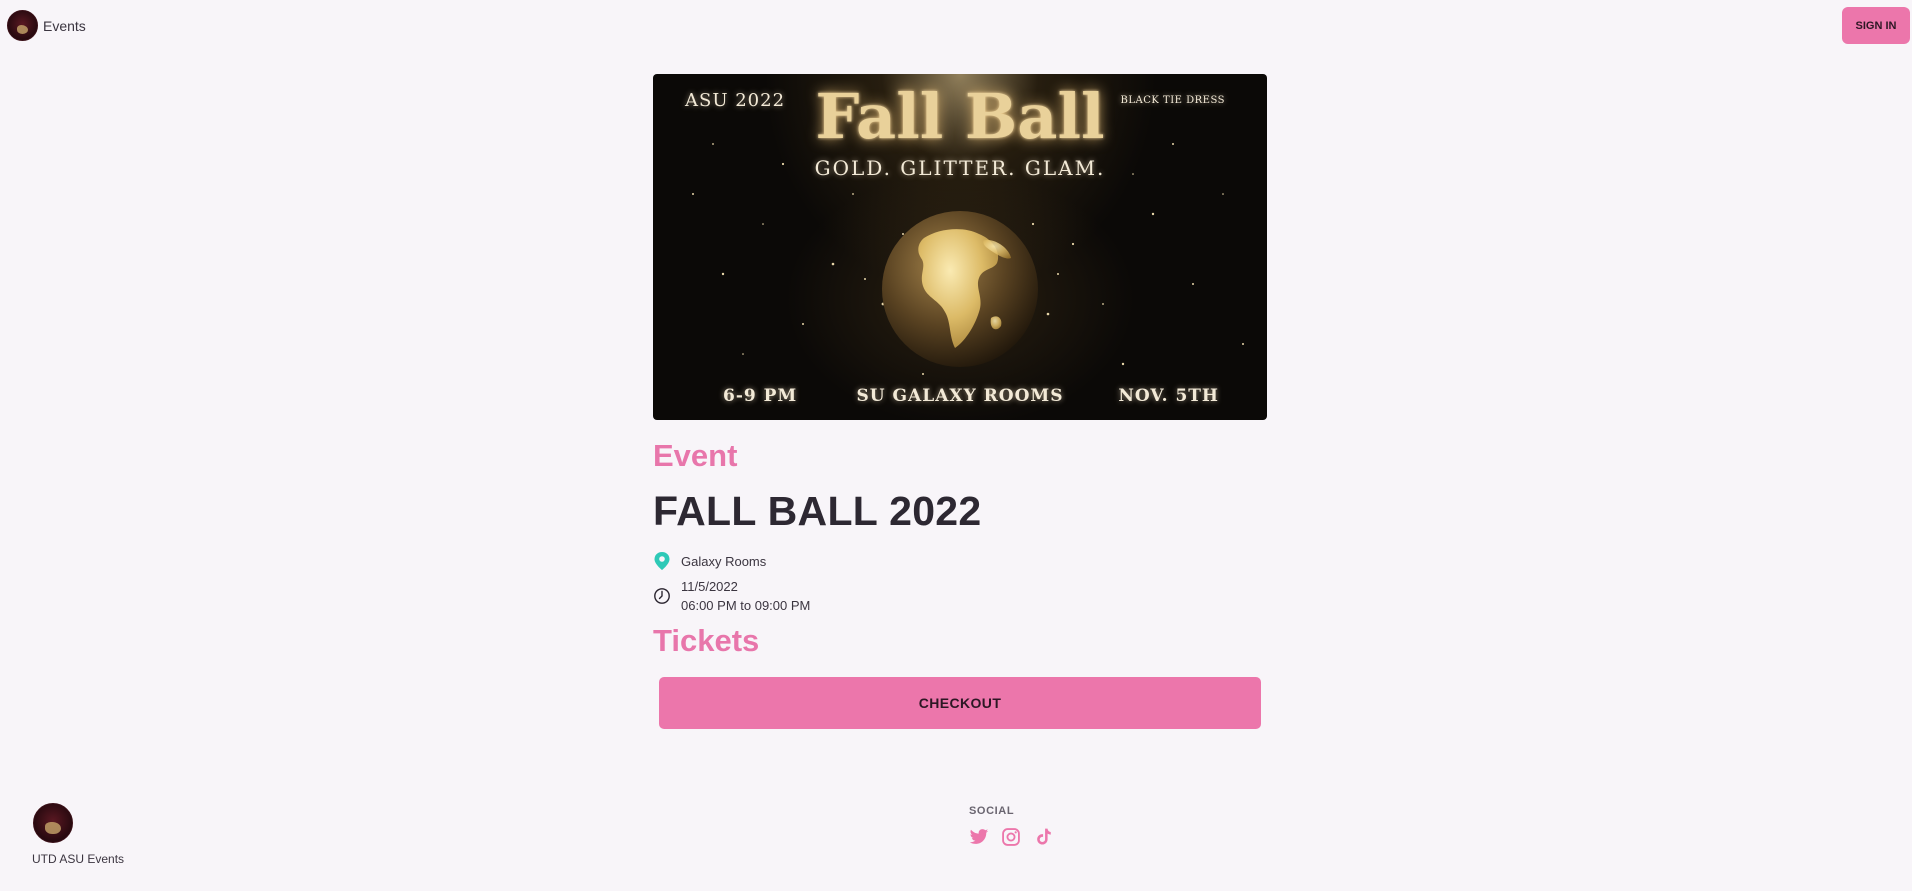  I want to click on footer-brand: UTD ASU Events, so click(78, 834).